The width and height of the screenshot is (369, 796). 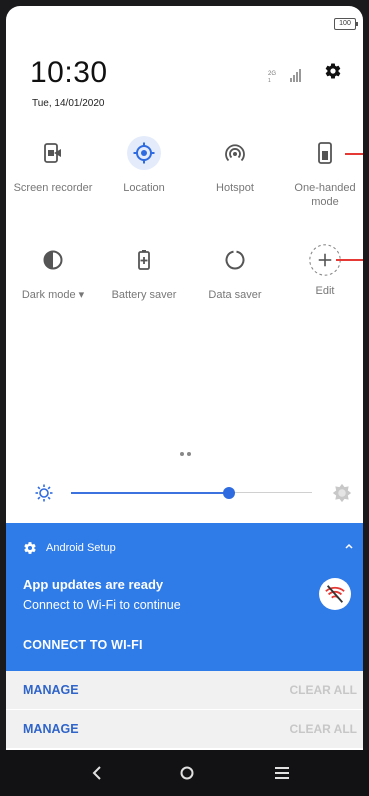 What do you see at coordinates (229, 493) in the screenshot?
I see `brightness-slider-thumb` at bounding box center [229, 493].